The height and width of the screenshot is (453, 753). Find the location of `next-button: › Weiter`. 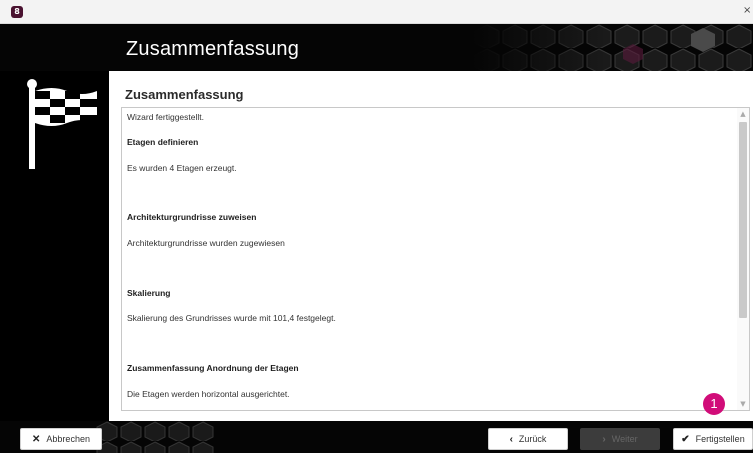

next-button: › Weiter is located at coordinates (620, 439).